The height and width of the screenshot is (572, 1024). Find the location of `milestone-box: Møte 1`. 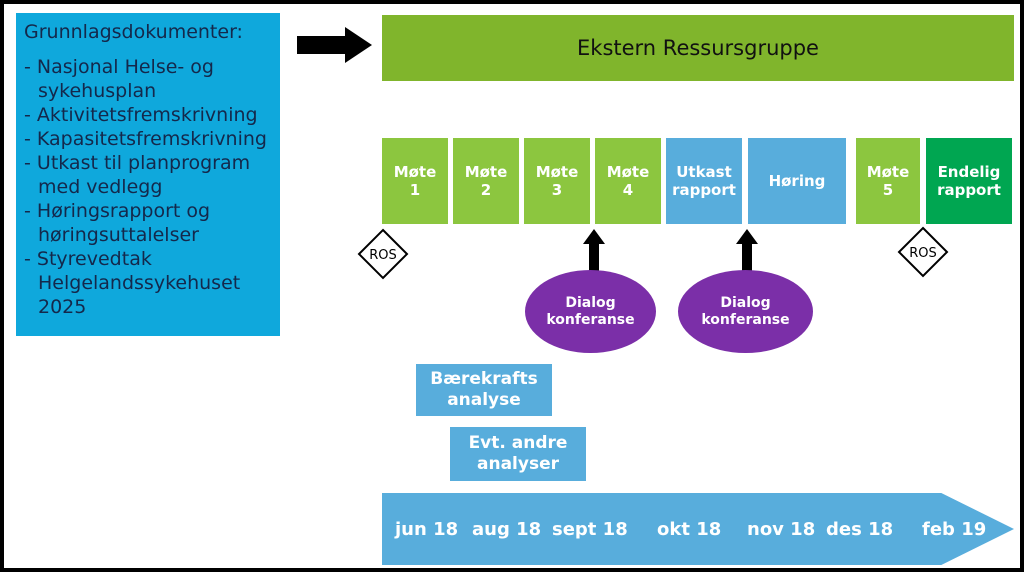

milestone-box: Møte 1 is located at coordinates (415, 181).